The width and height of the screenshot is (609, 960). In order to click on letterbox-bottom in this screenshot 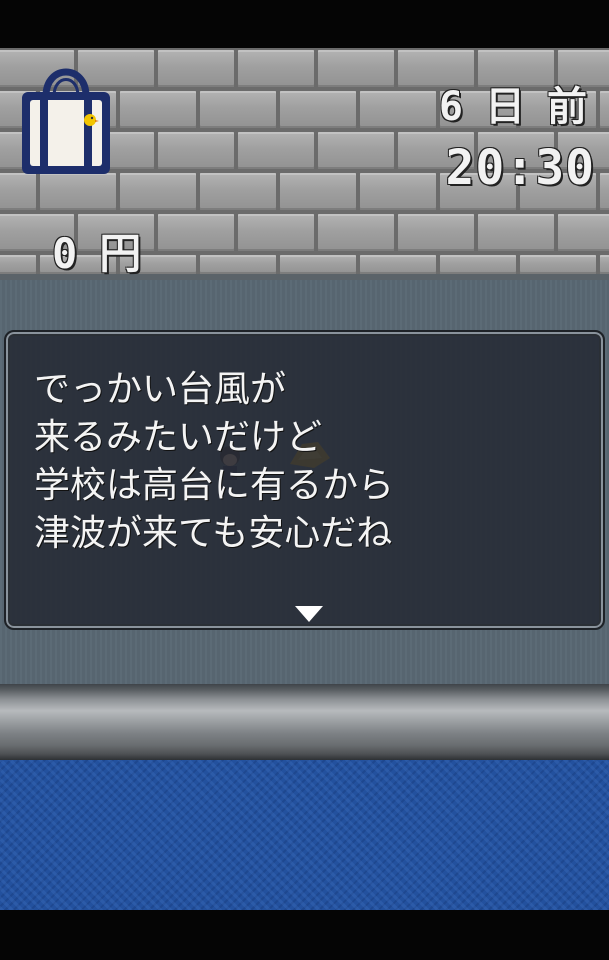, I will do `click(304, 935)`.